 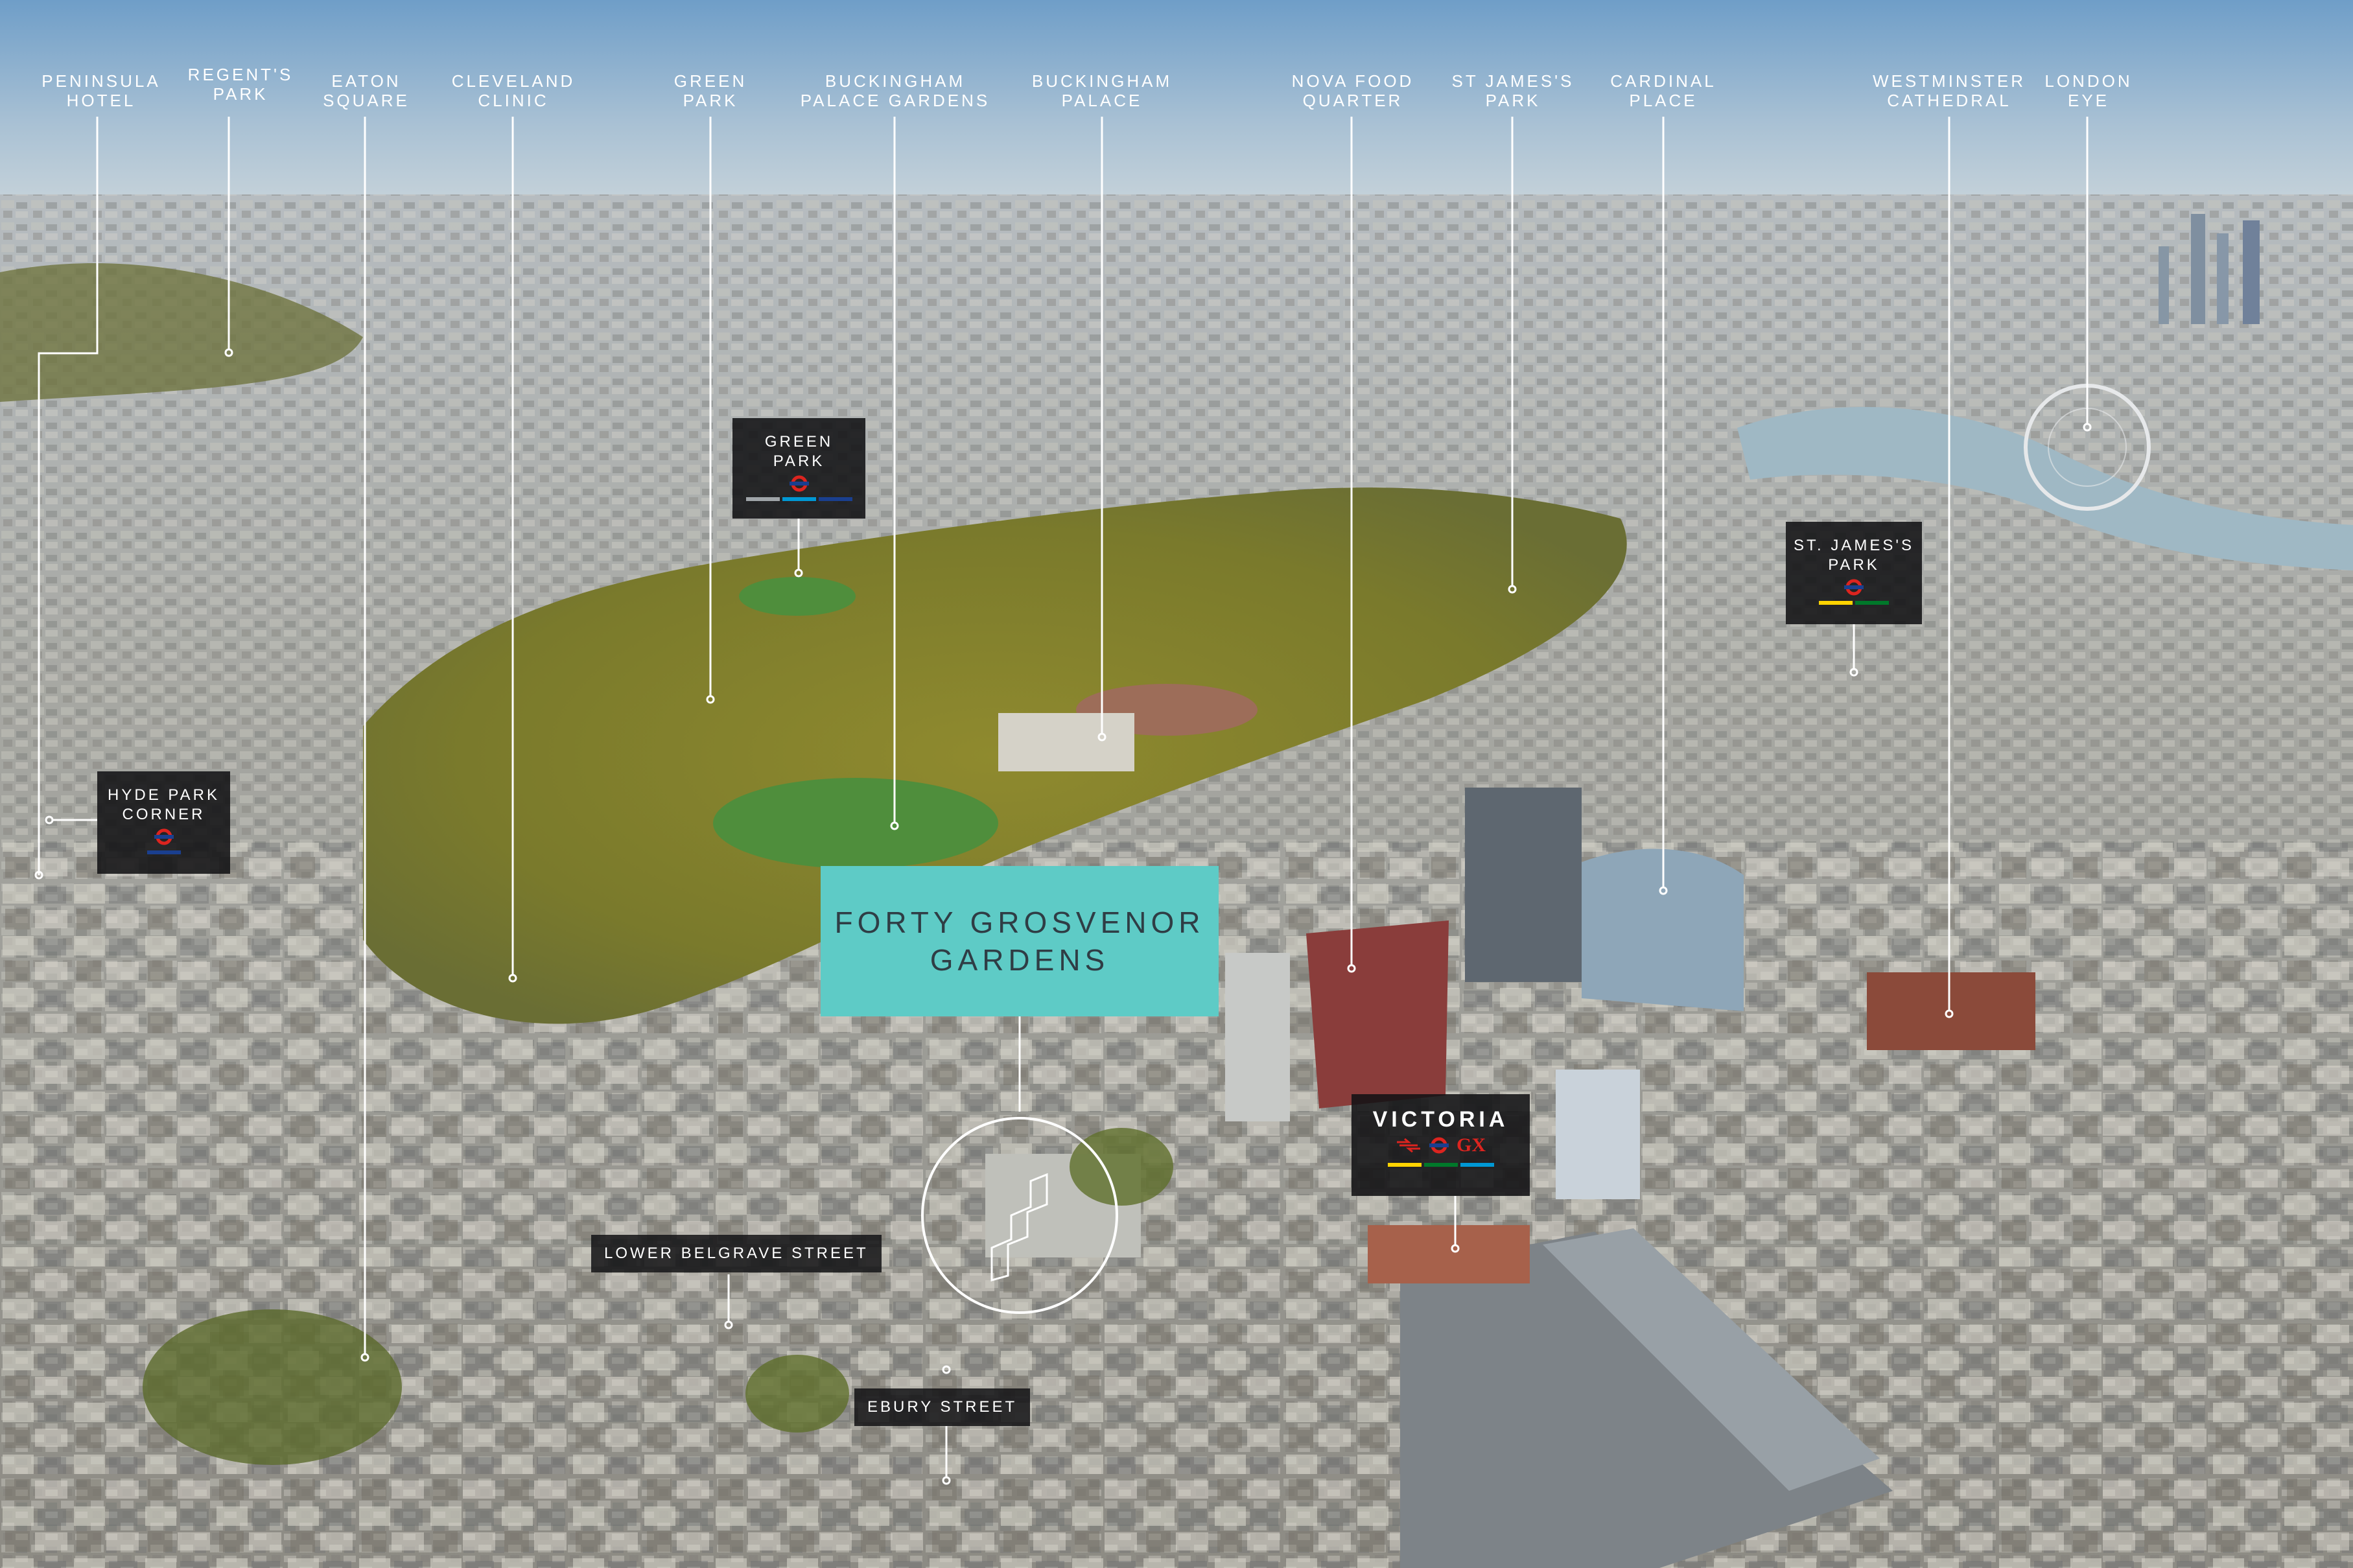 I want to click on label-peninsula-hotel: PENINSULA HOTEL, so click(x=101, y=90).